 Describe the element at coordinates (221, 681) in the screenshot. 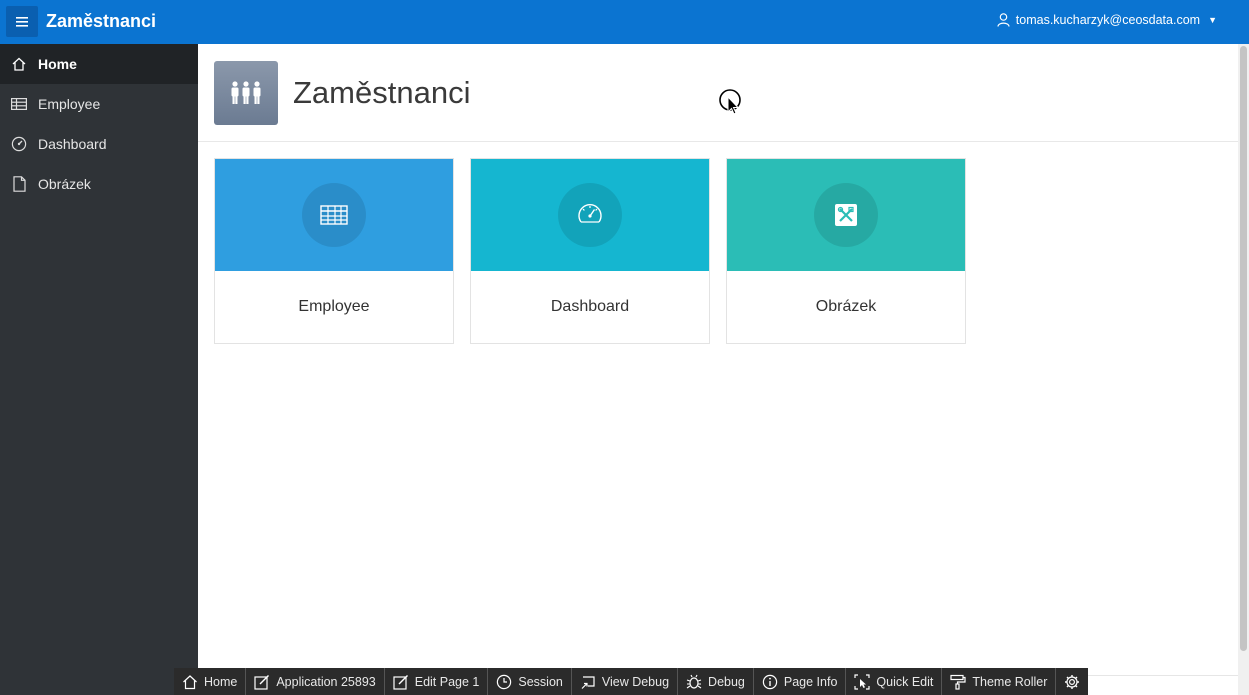

I see `devbar-label: Home` at that location.